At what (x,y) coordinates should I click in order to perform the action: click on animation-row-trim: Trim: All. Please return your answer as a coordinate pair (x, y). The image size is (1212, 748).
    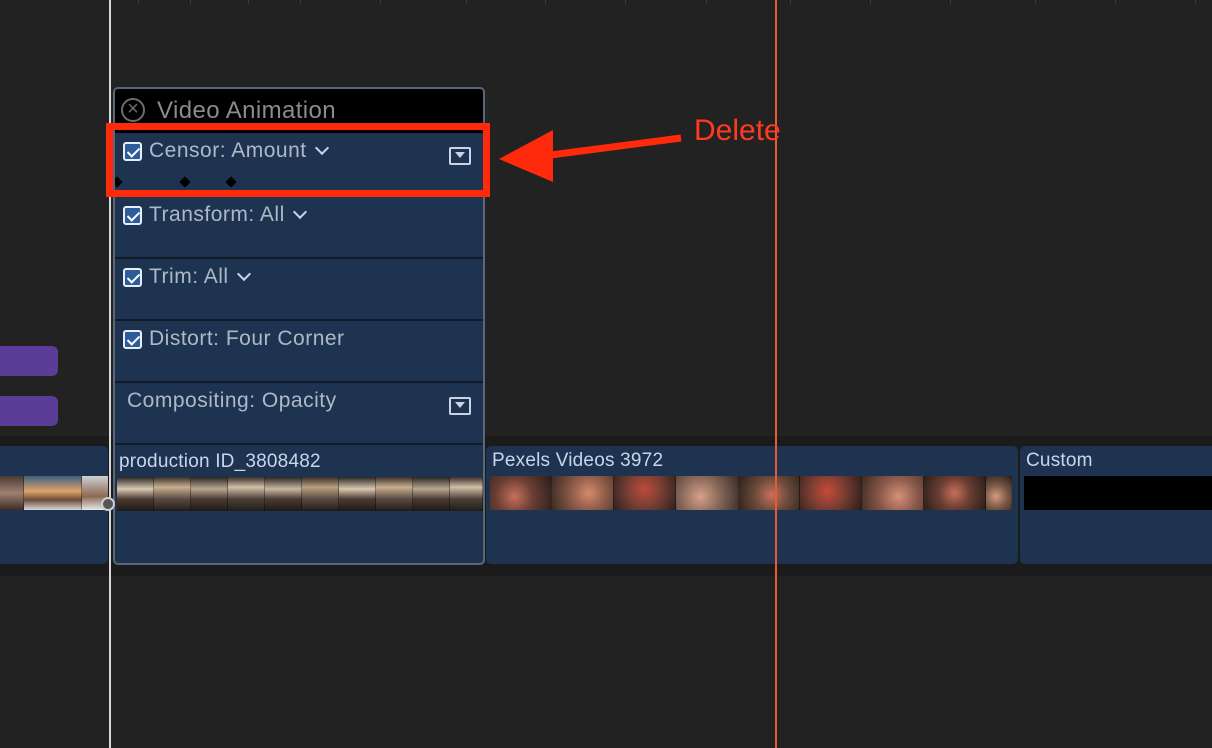
    Looking at the image, I should click on (299, 290).